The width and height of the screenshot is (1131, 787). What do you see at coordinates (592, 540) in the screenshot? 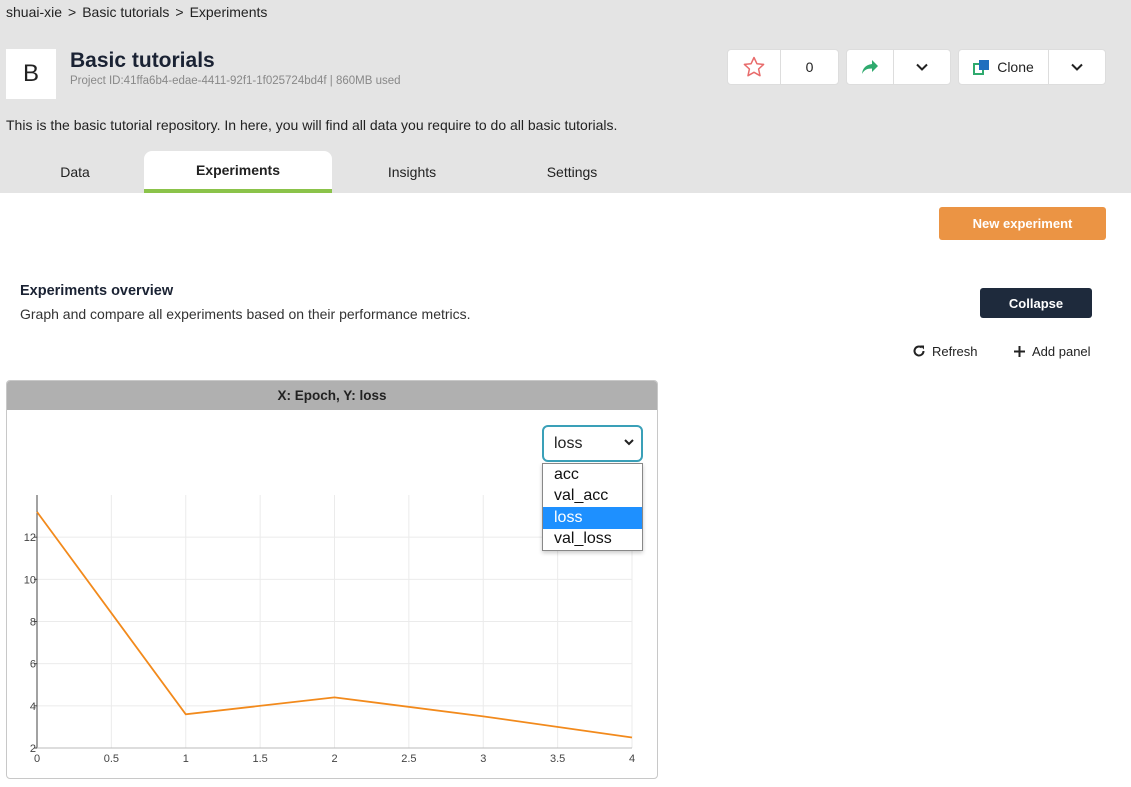
I see `metric-option-val-loss: val_loss` at bounding box center [592, 540].